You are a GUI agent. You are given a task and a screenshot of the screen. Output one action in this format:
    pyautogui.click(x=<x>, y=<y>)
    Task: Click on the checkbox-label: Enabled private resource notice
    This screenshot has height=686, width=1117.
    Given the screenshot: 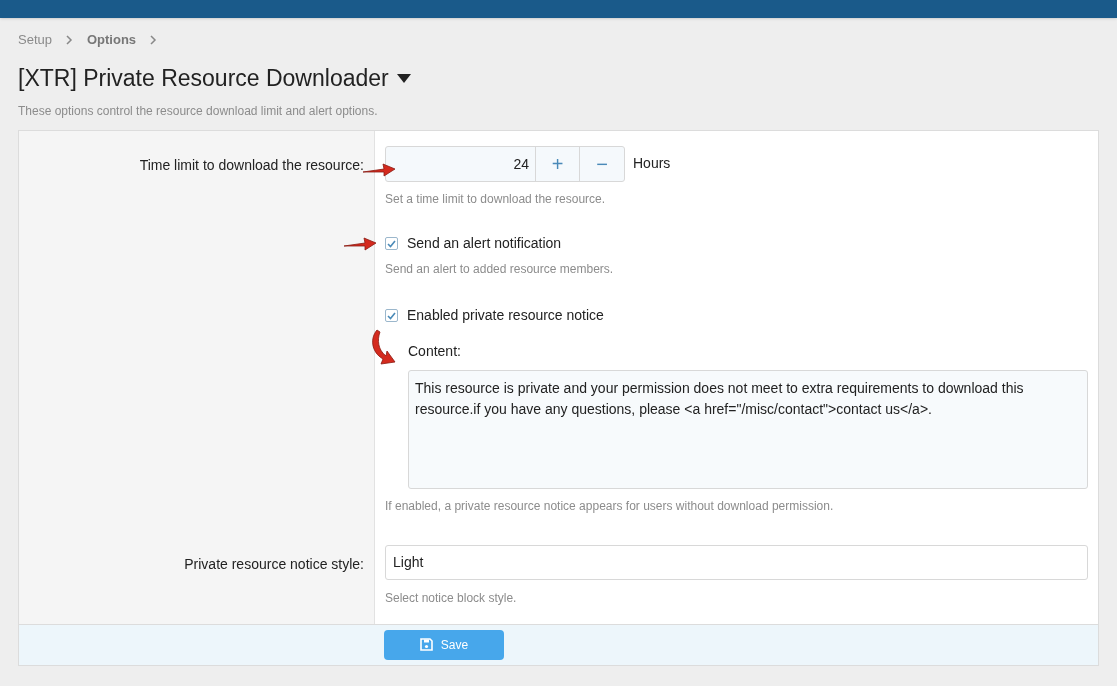 What is the action you would take?
    pyautogui.click(x=505, y=315)
    